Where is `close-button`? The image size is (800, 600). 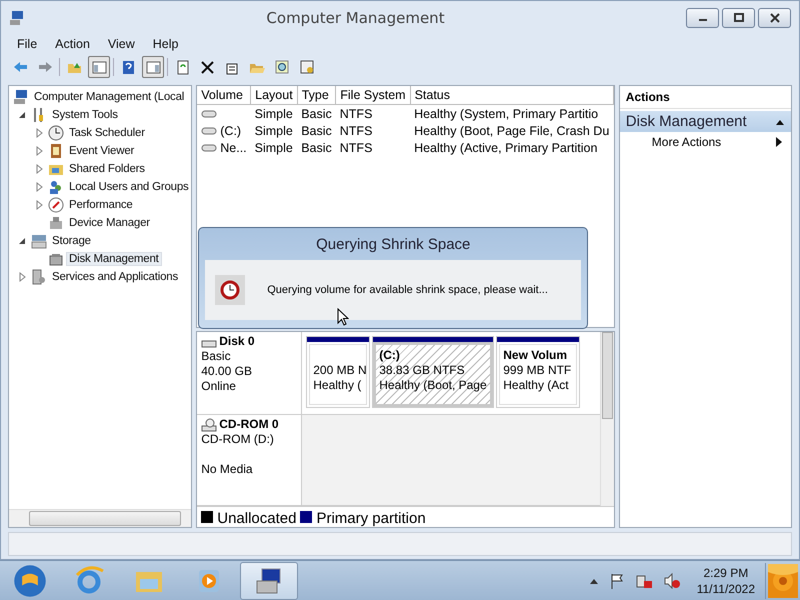 close-button is located at coordinates (774, 18).